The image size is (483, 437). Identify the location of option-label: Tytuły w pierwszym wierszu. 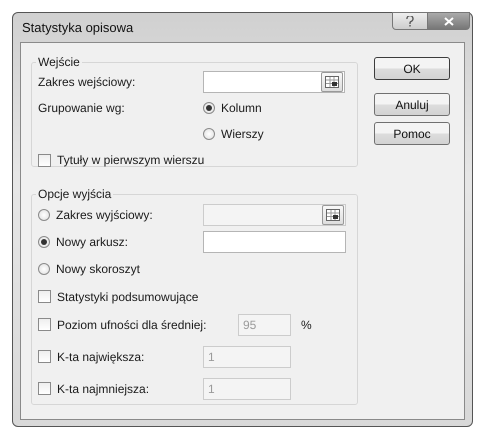
(130, 160).